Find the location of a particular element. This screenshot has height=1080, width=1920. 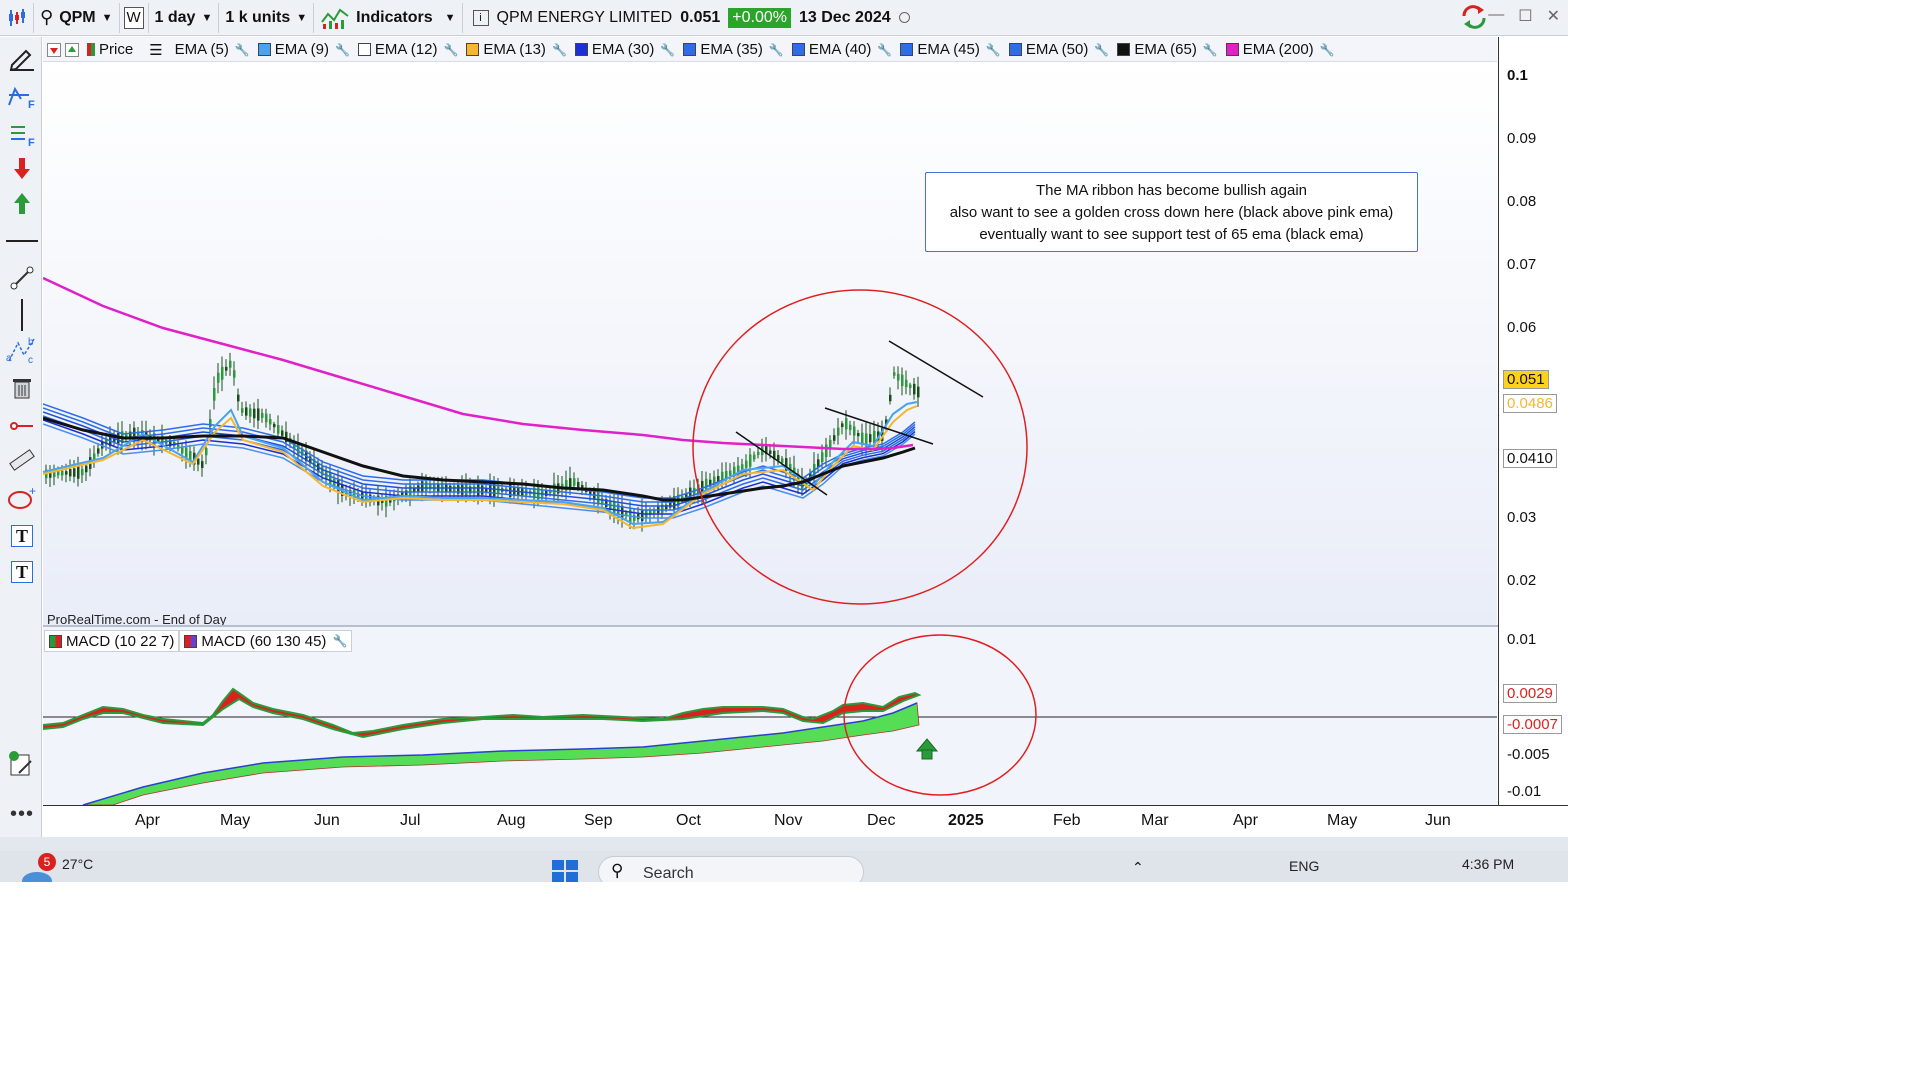

trash-icon is located at coordinates (22, 388).